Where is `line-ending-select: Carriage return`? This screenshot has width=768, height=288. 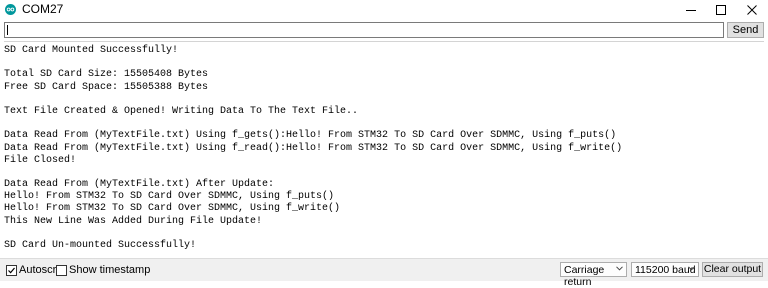
line-ending-select: Carriage return is located at coordinates (593, 275).